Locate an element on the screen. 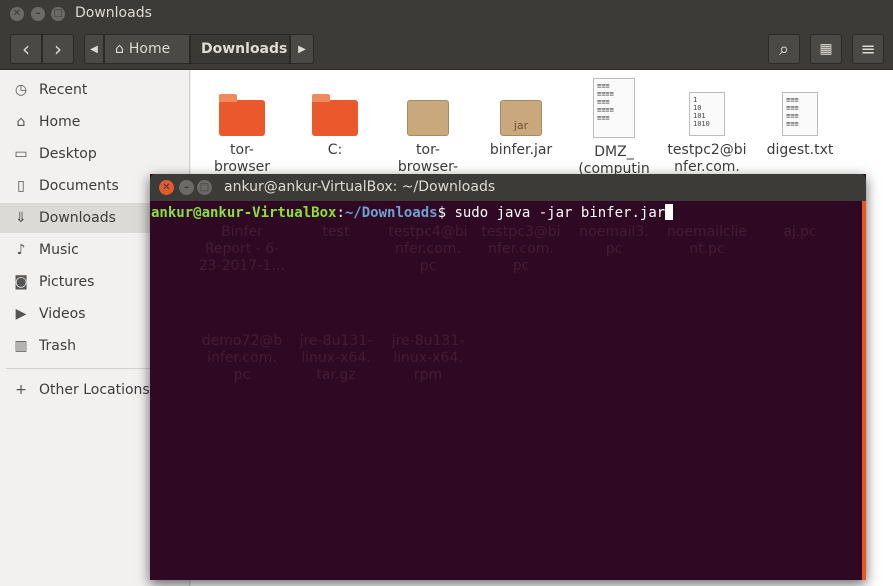  binary-file-icon: 1 10 101 1010 is located at coordinates (707, 114).